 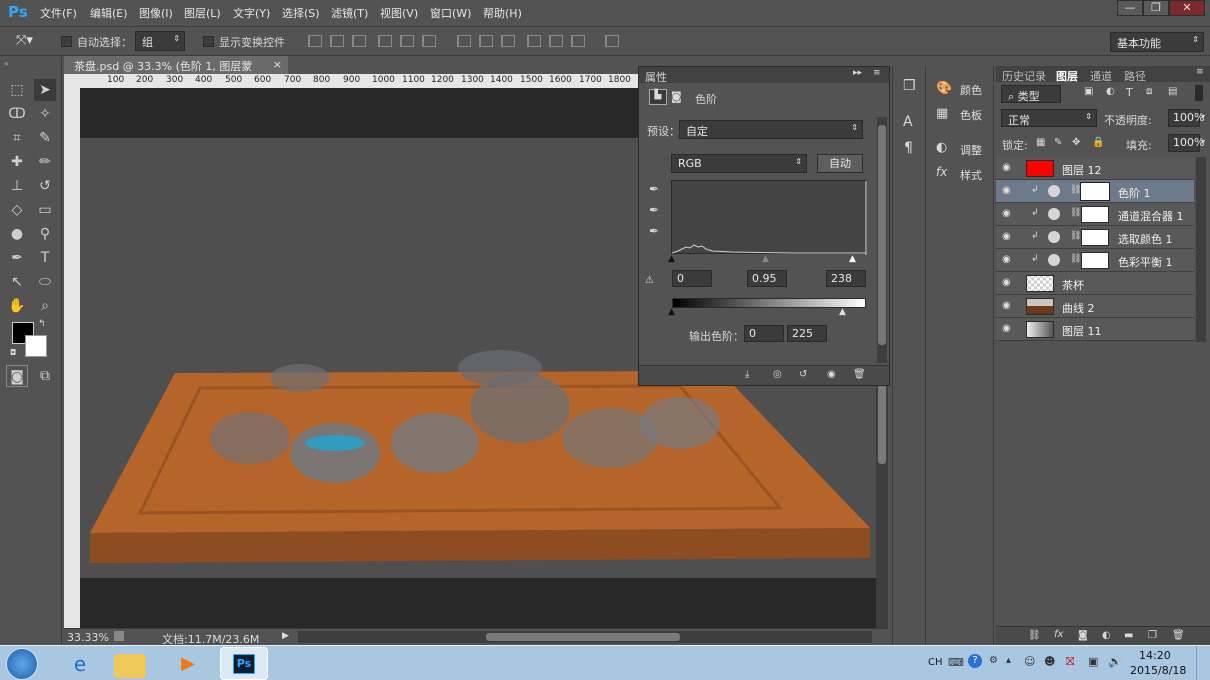 I want to click on preset-dropdown: 自定 ⇕, so click(x=771, y=129).